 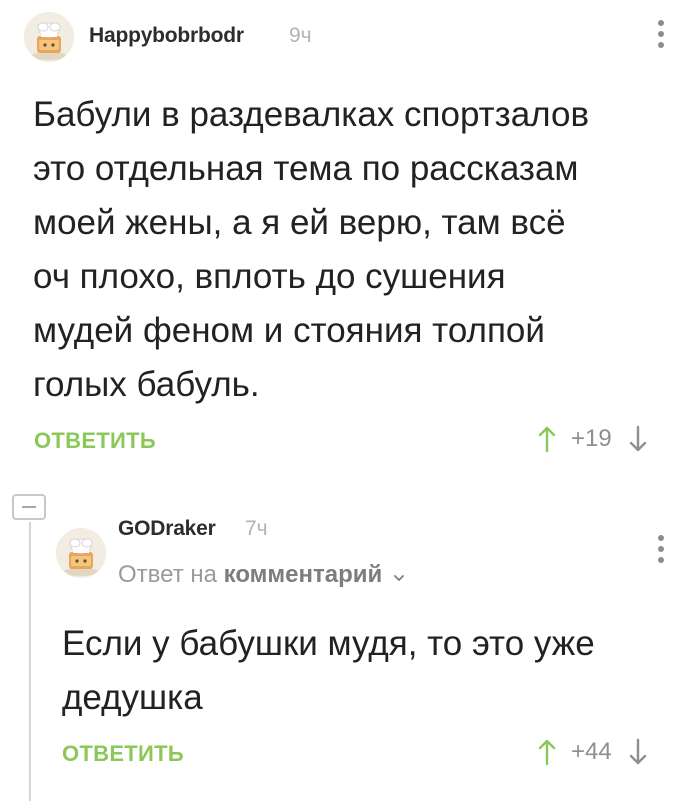 I want to click on comment-text-line: это отдельная тема по рассказам, so click(x=306, y=168).